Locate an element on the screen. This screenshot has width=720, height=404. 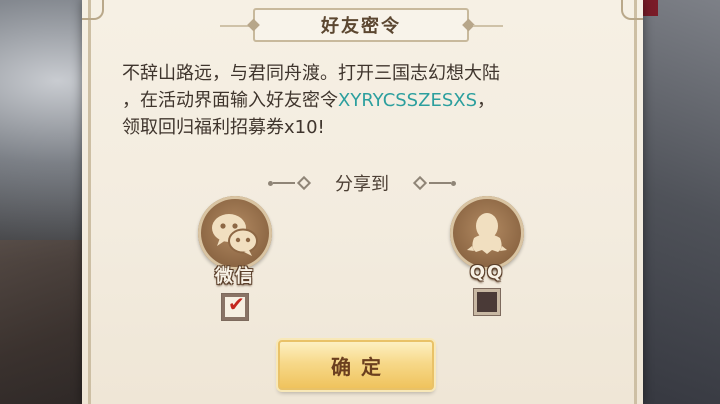
panel-corner-left is located at coordinates (93, 10).